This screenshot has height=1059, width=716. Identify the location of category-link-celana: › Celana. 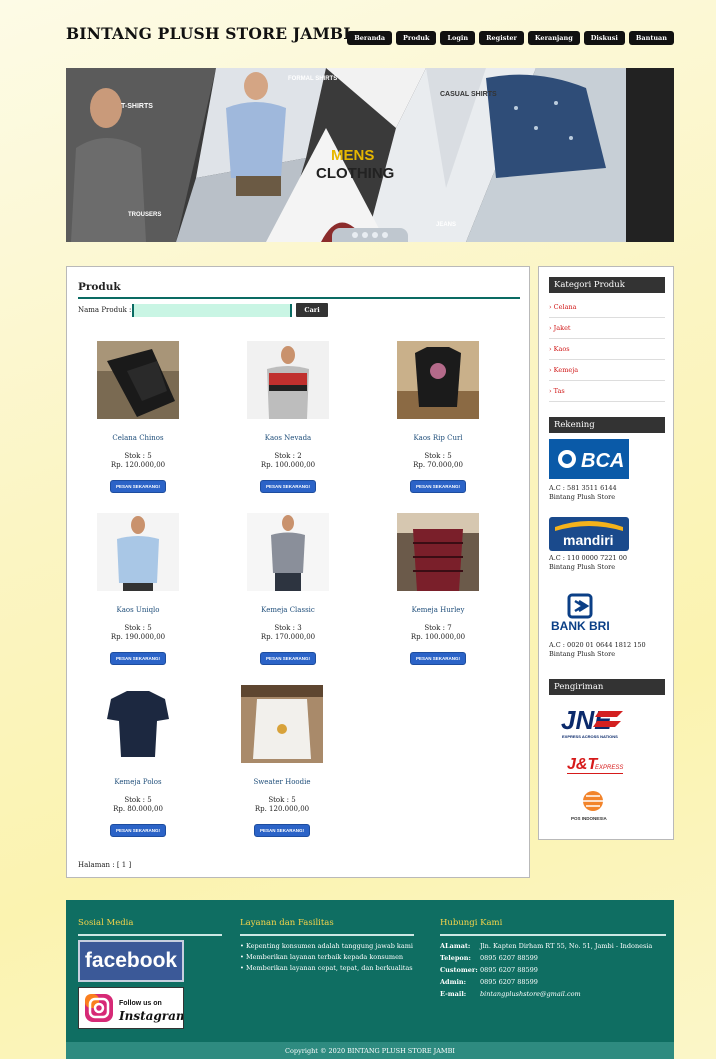
(607, 307).